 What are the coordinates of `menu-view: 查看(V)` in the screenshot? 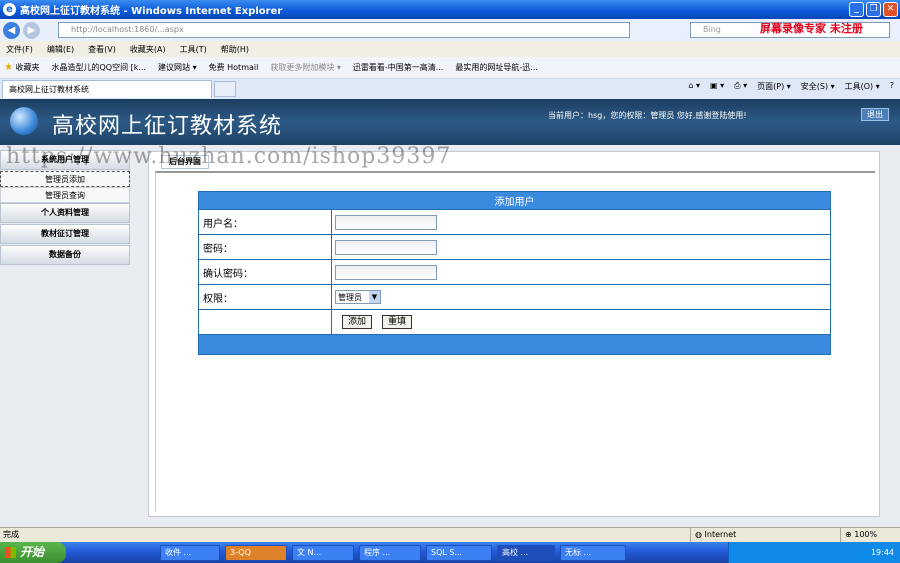 It's located at (102, 49).